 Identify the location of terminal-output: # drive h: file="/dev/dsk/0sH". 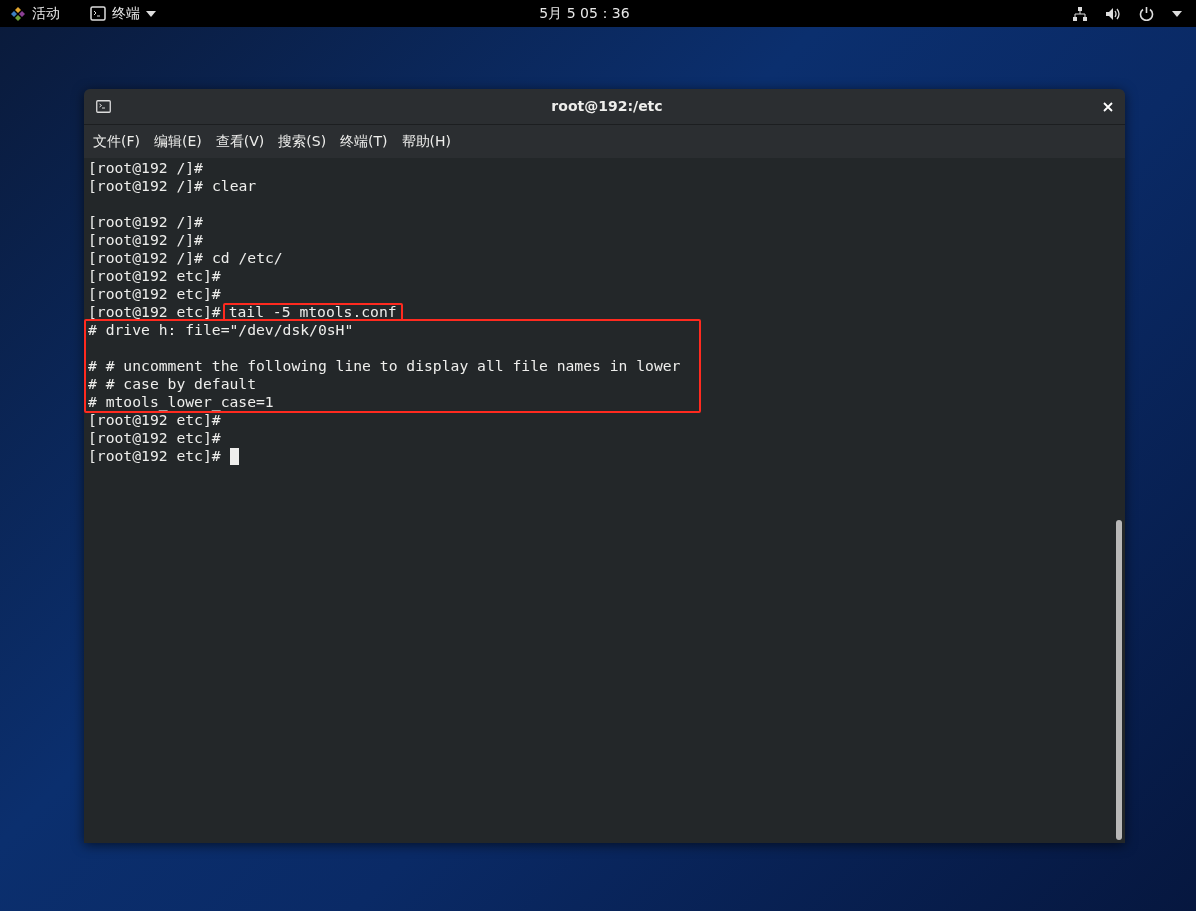
(221, 330).